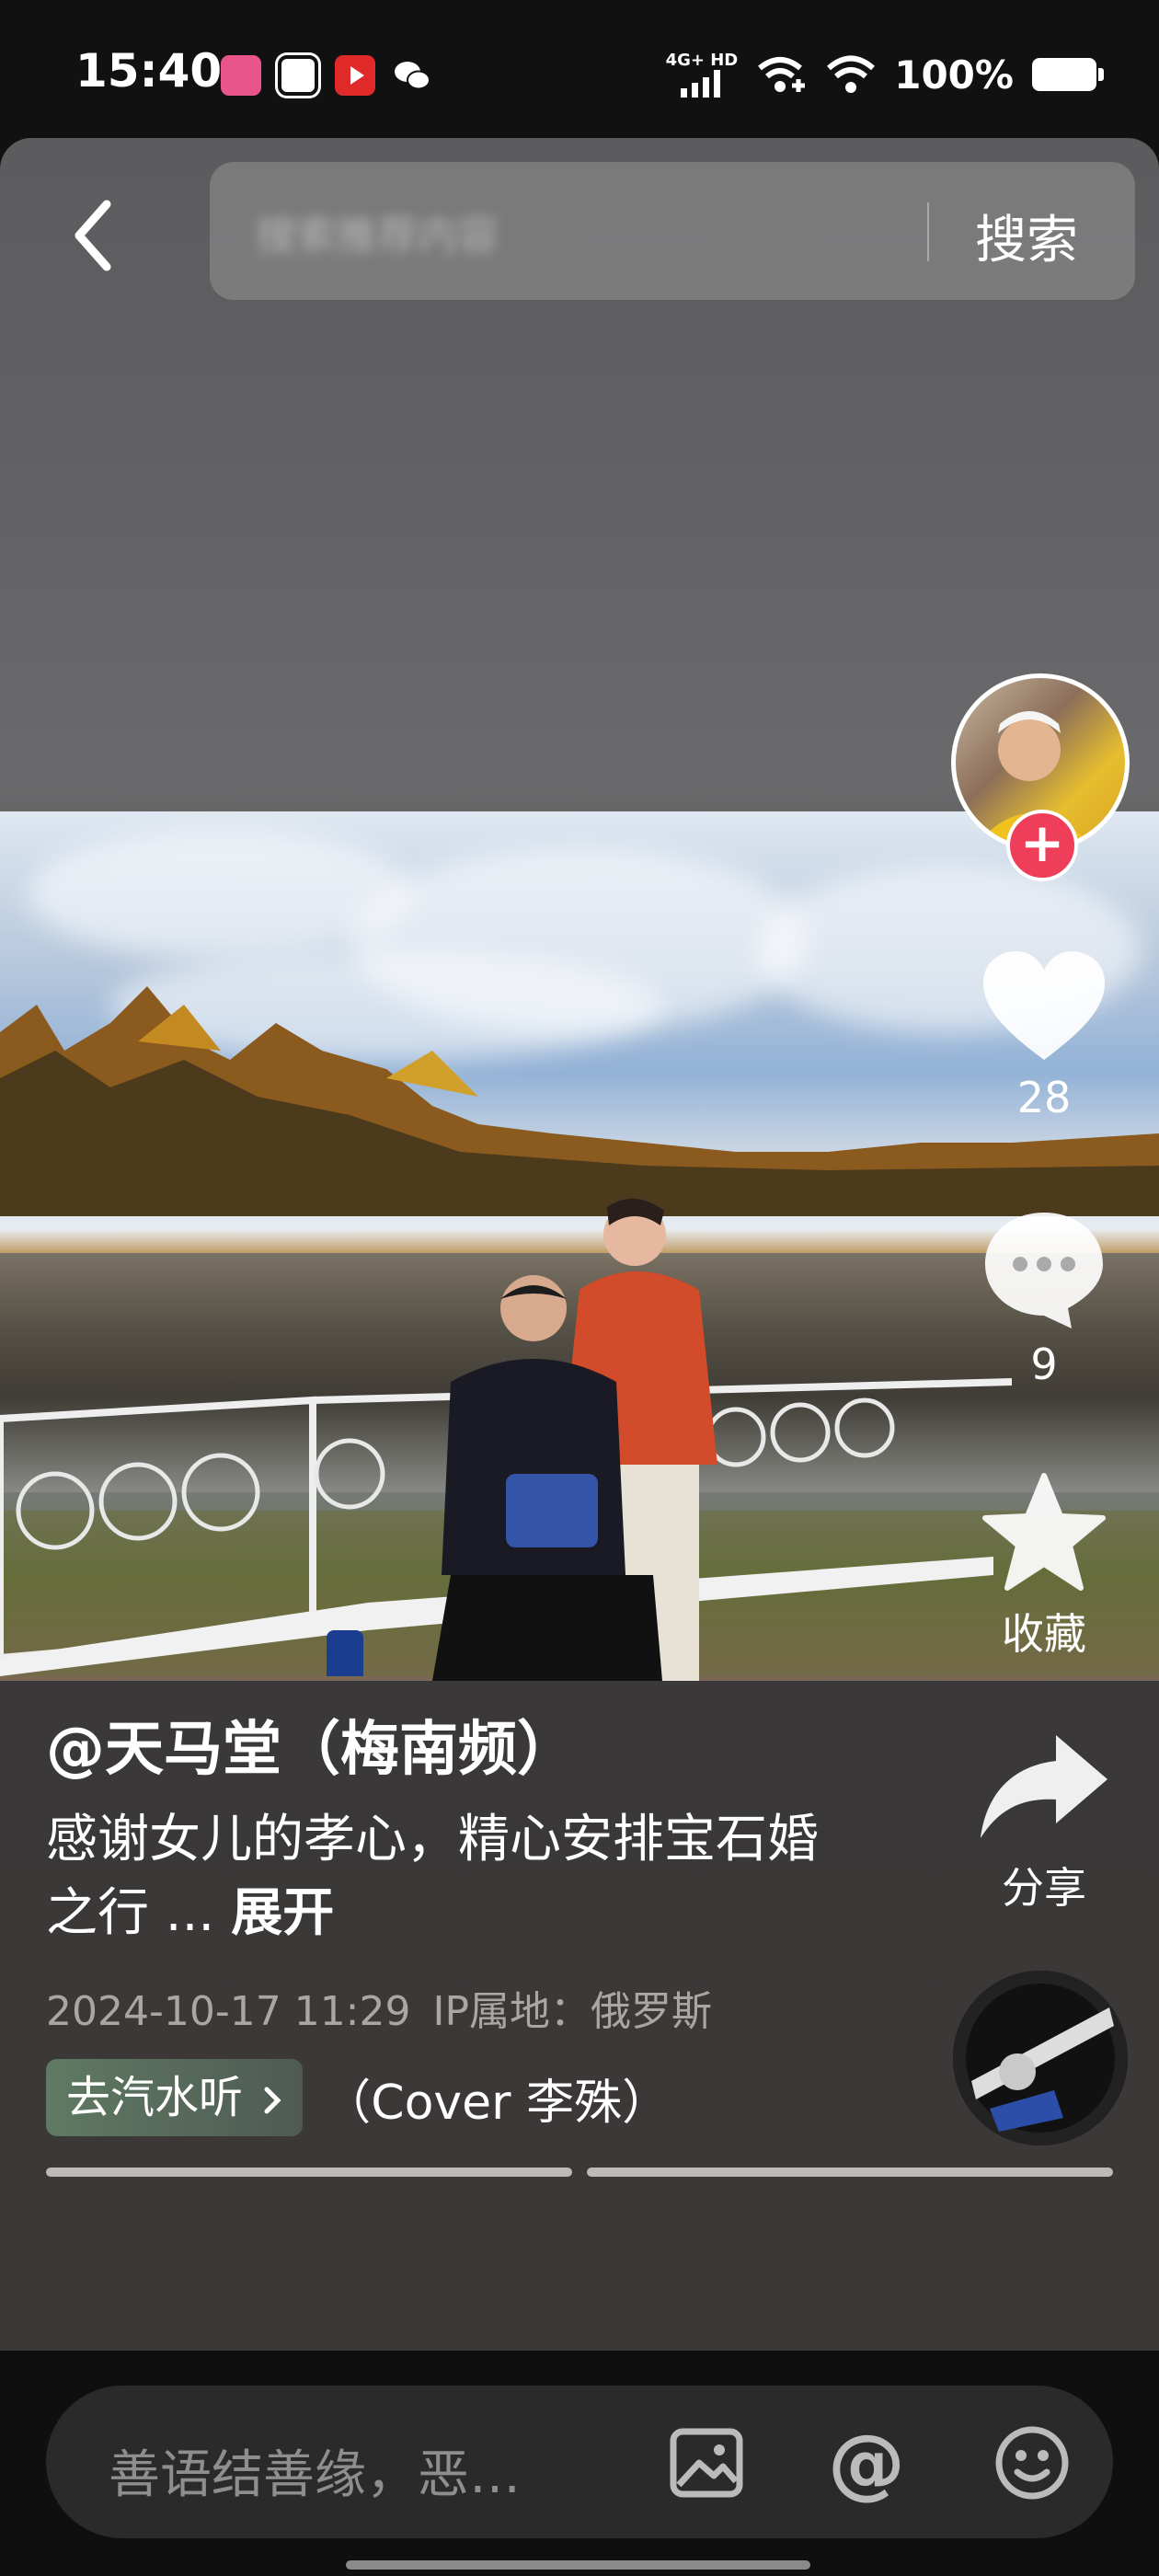  I want to click on comment-button: 9, so click(1044, 1297).